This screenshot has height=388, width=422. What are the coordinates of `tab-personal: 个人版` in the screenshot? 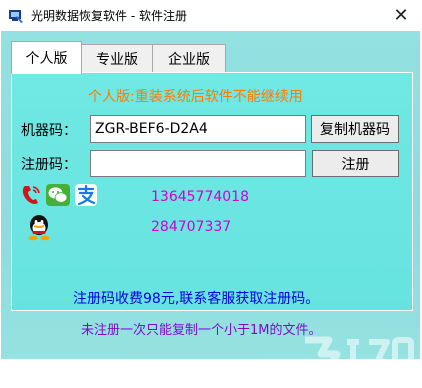 It's located at (46, 57).